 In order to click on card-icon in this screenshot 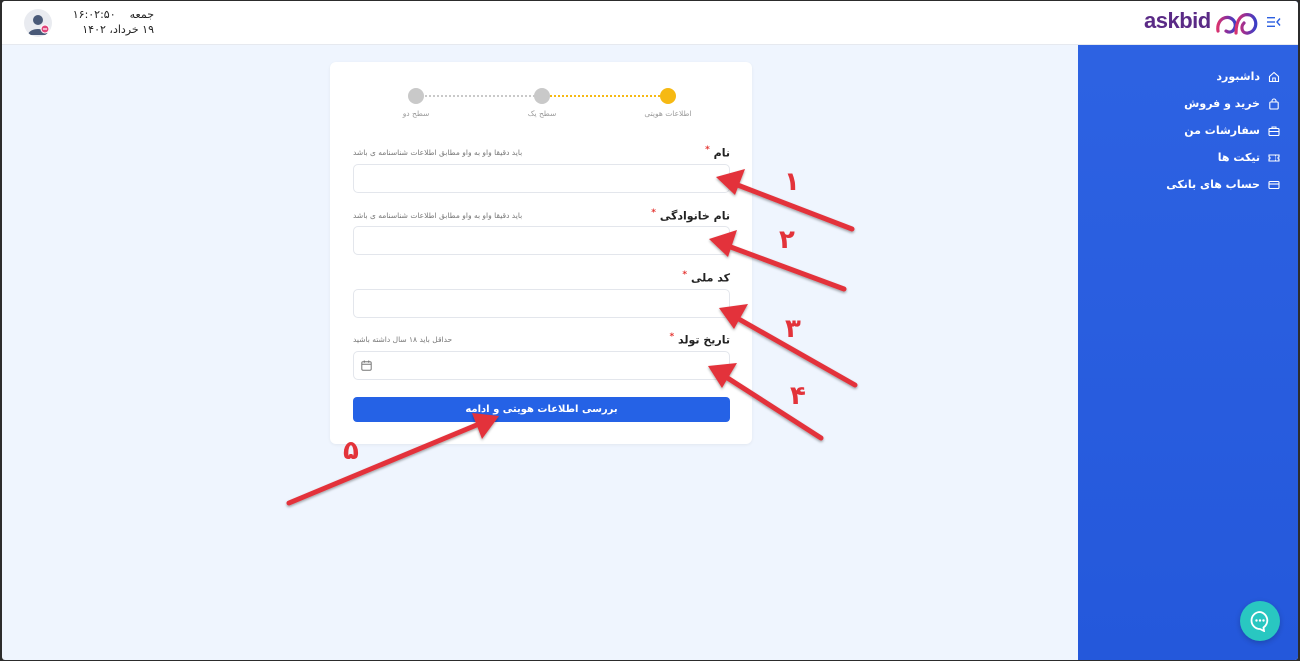, I will do `click(1274, 184)`.